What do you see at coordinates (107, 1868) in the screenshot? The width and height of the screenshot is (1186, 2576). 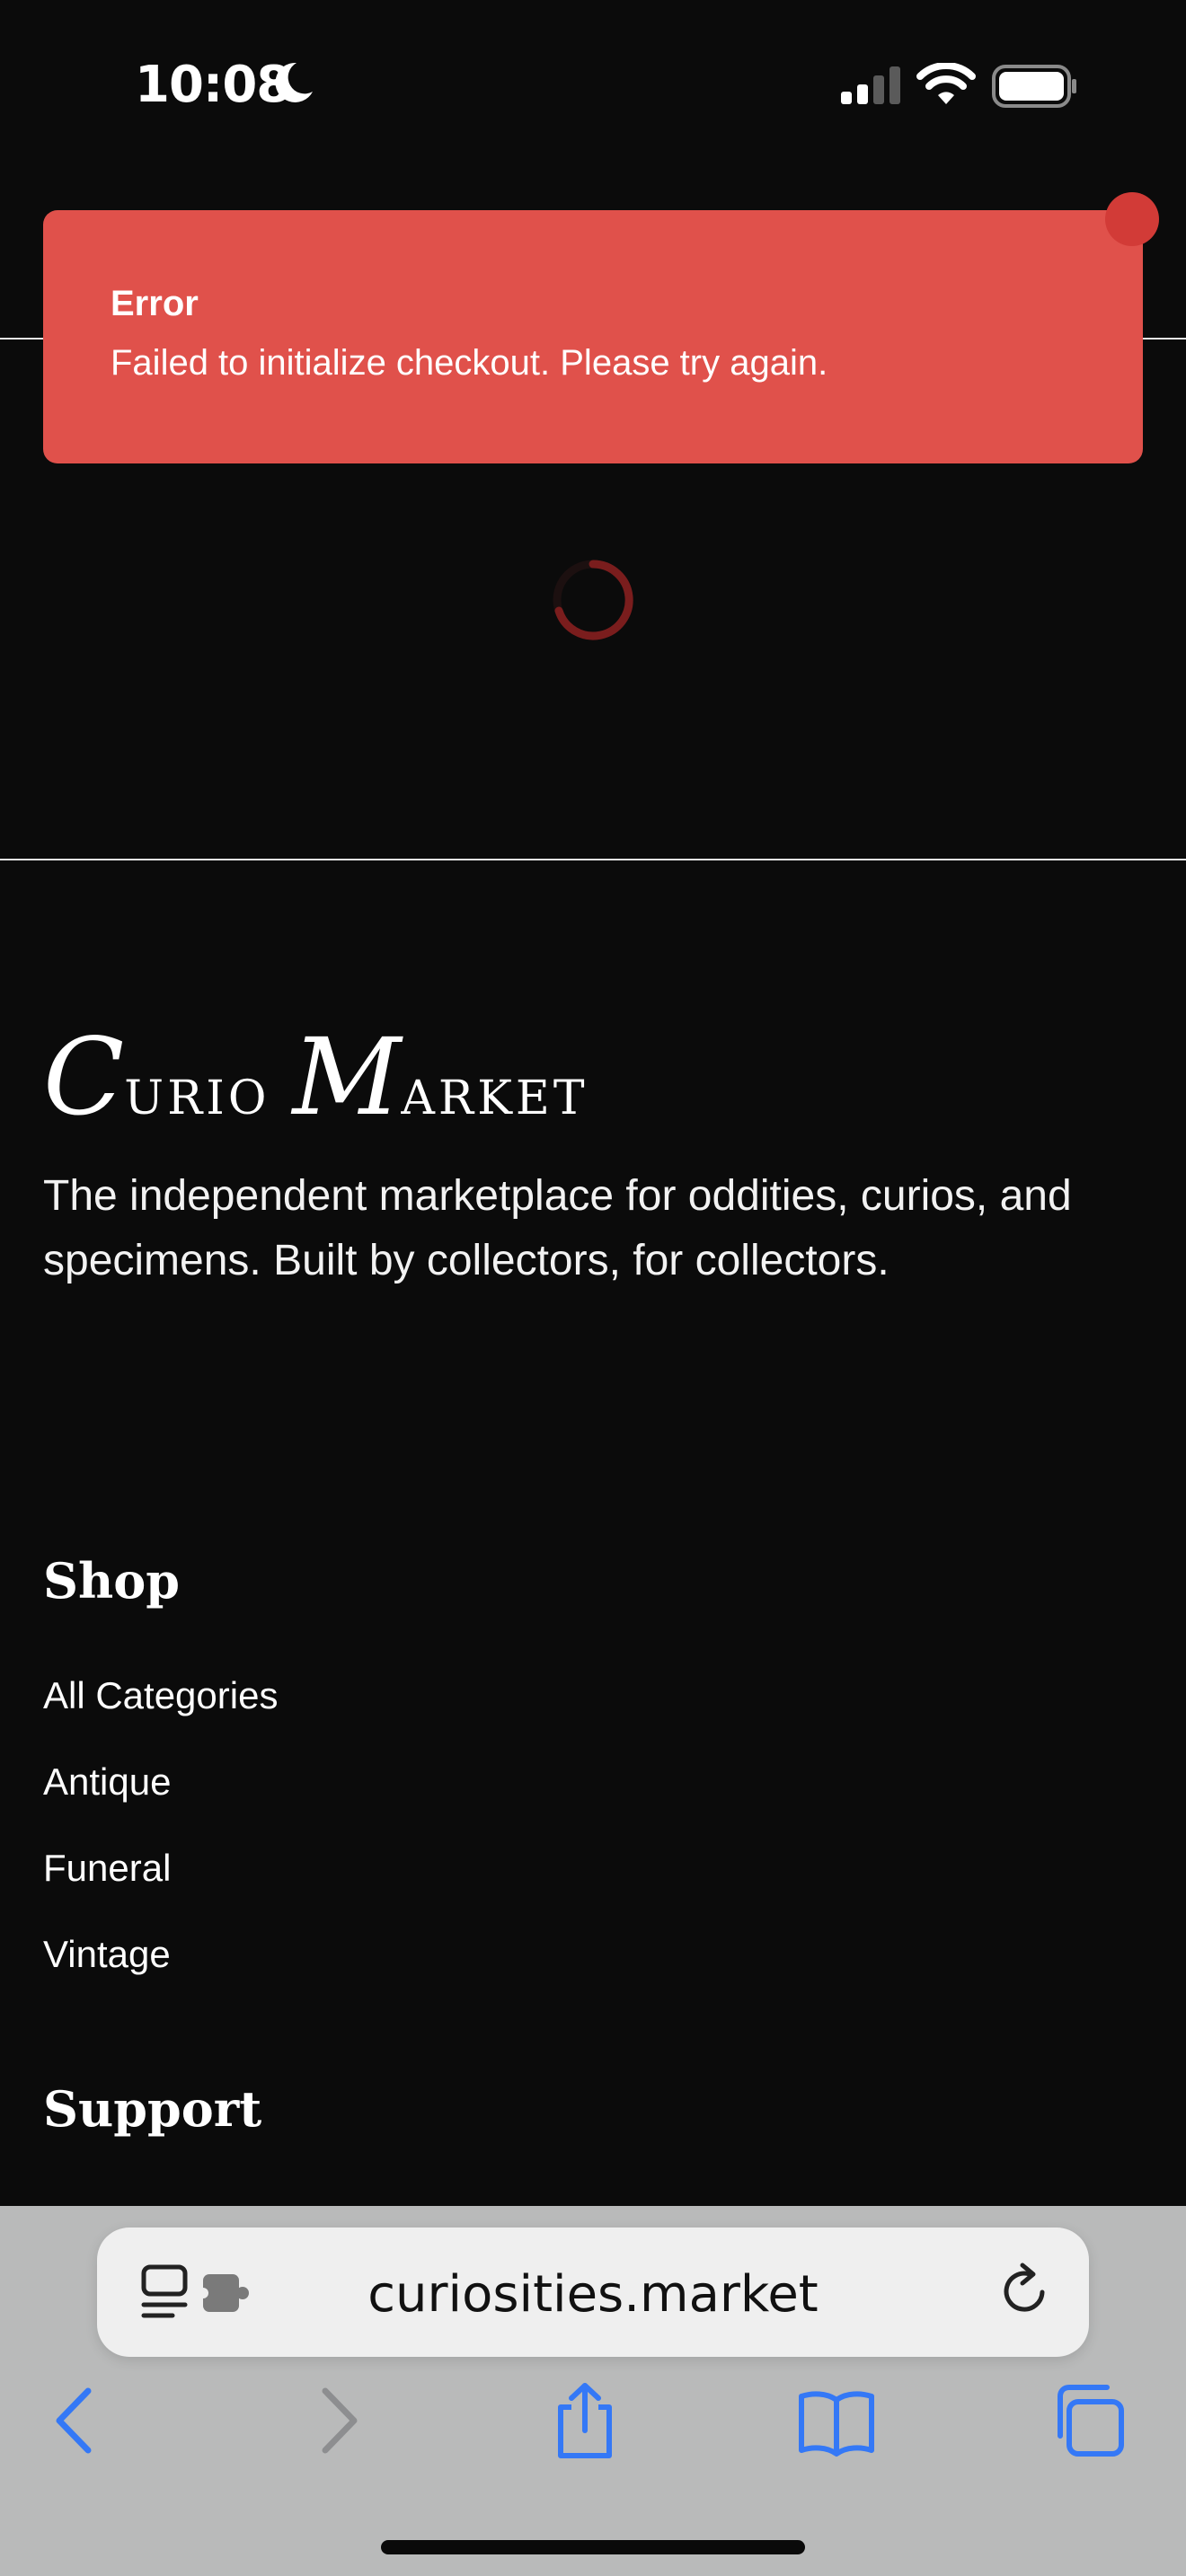 I see `footer-link-funeral: Funeral` at bounding box center [107, 1868].